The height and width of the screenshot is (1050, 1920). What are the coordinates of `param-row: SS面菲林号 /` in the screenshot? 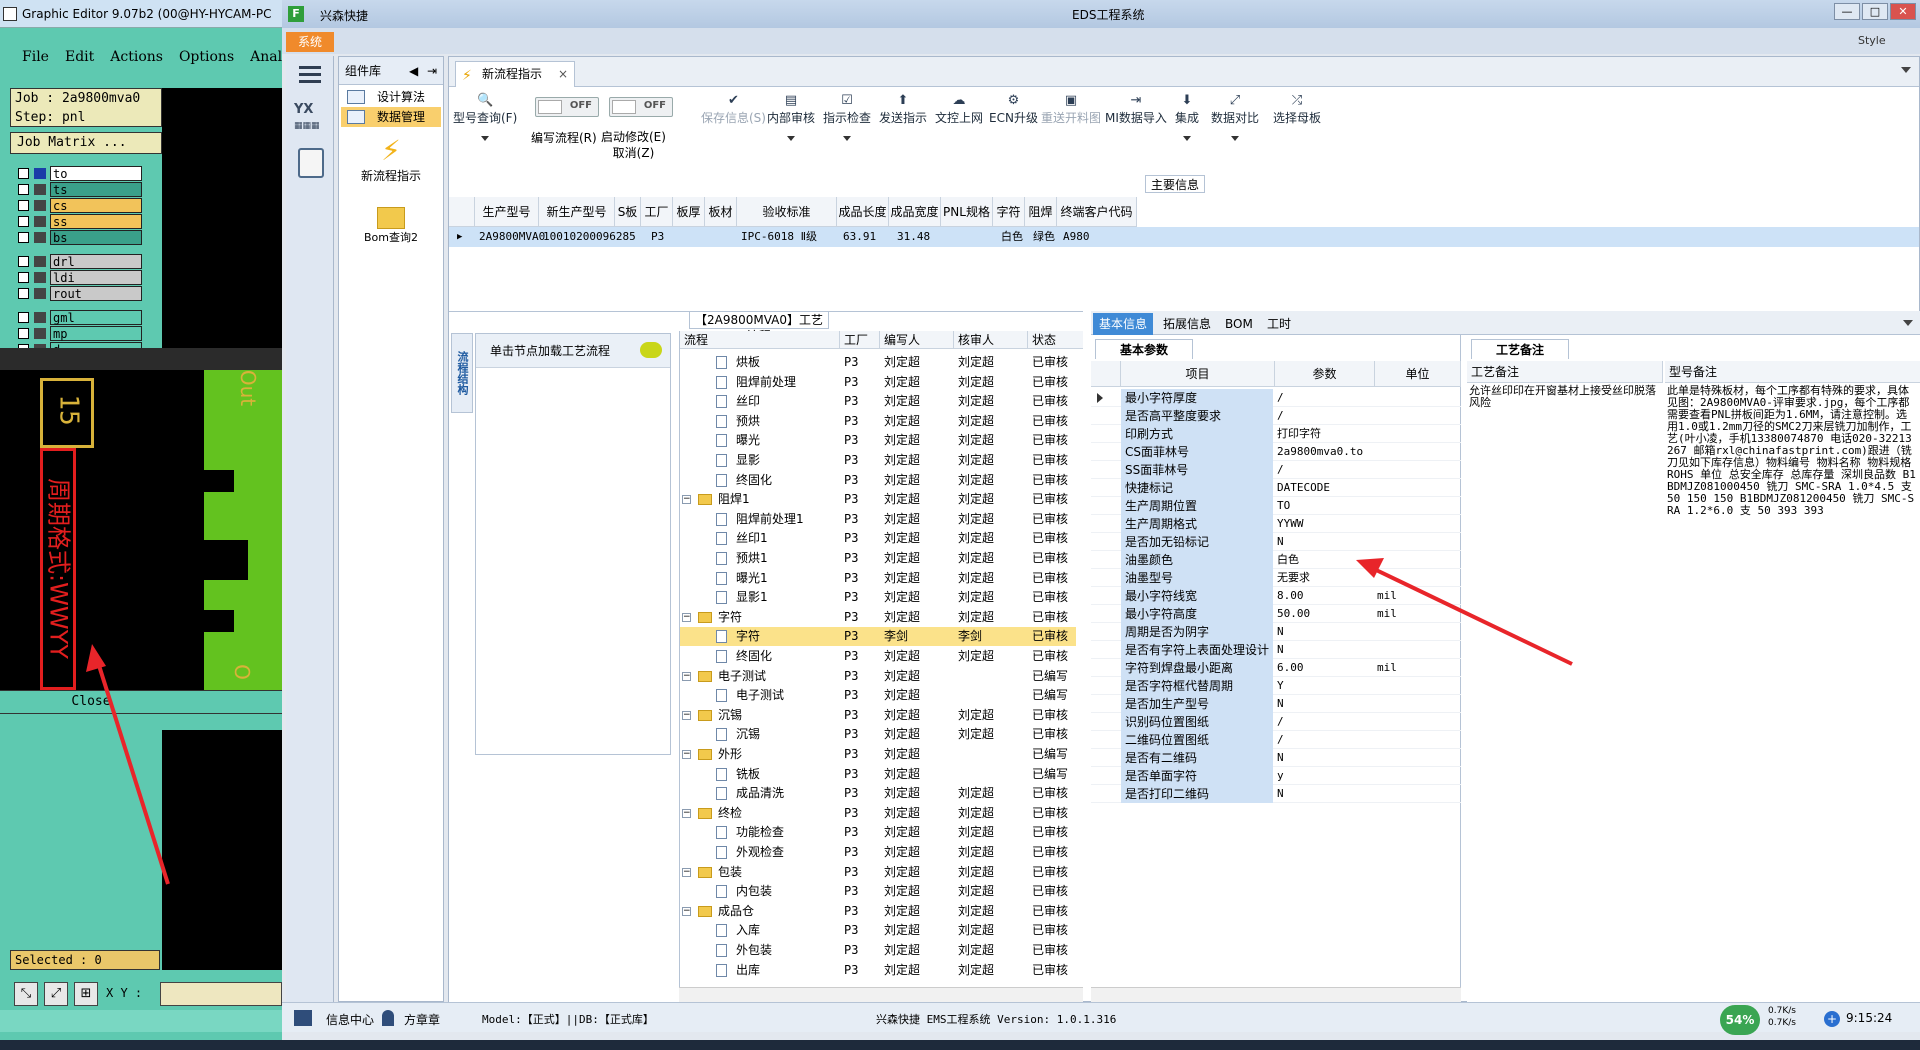 It's located at (1276, 470).